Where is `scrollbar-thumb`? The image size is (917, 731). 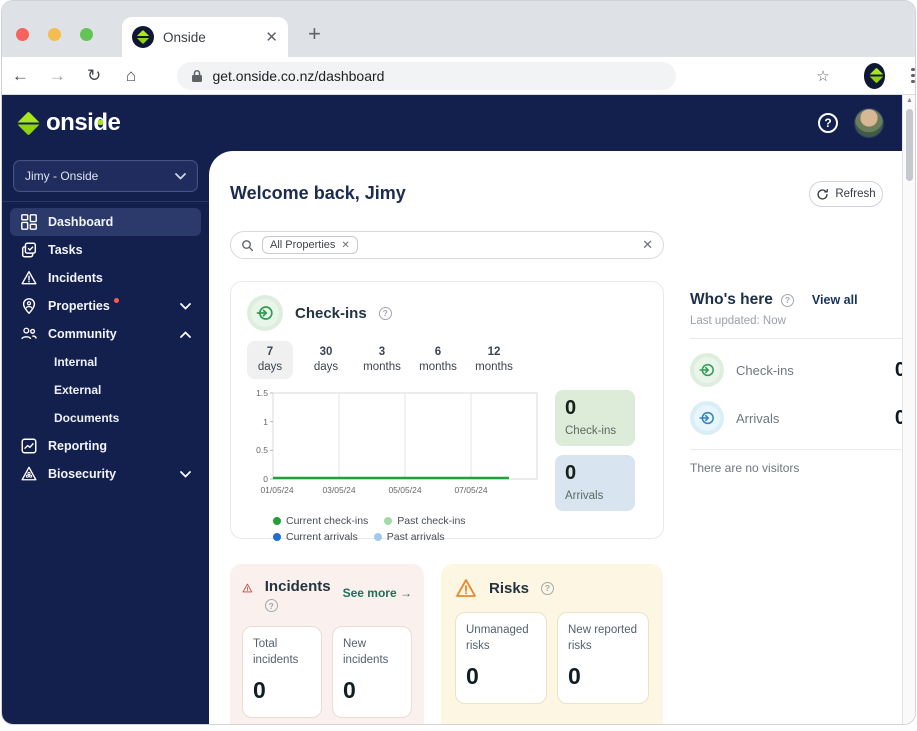 scrollbar-thumb is located at coordinates (909, 145).